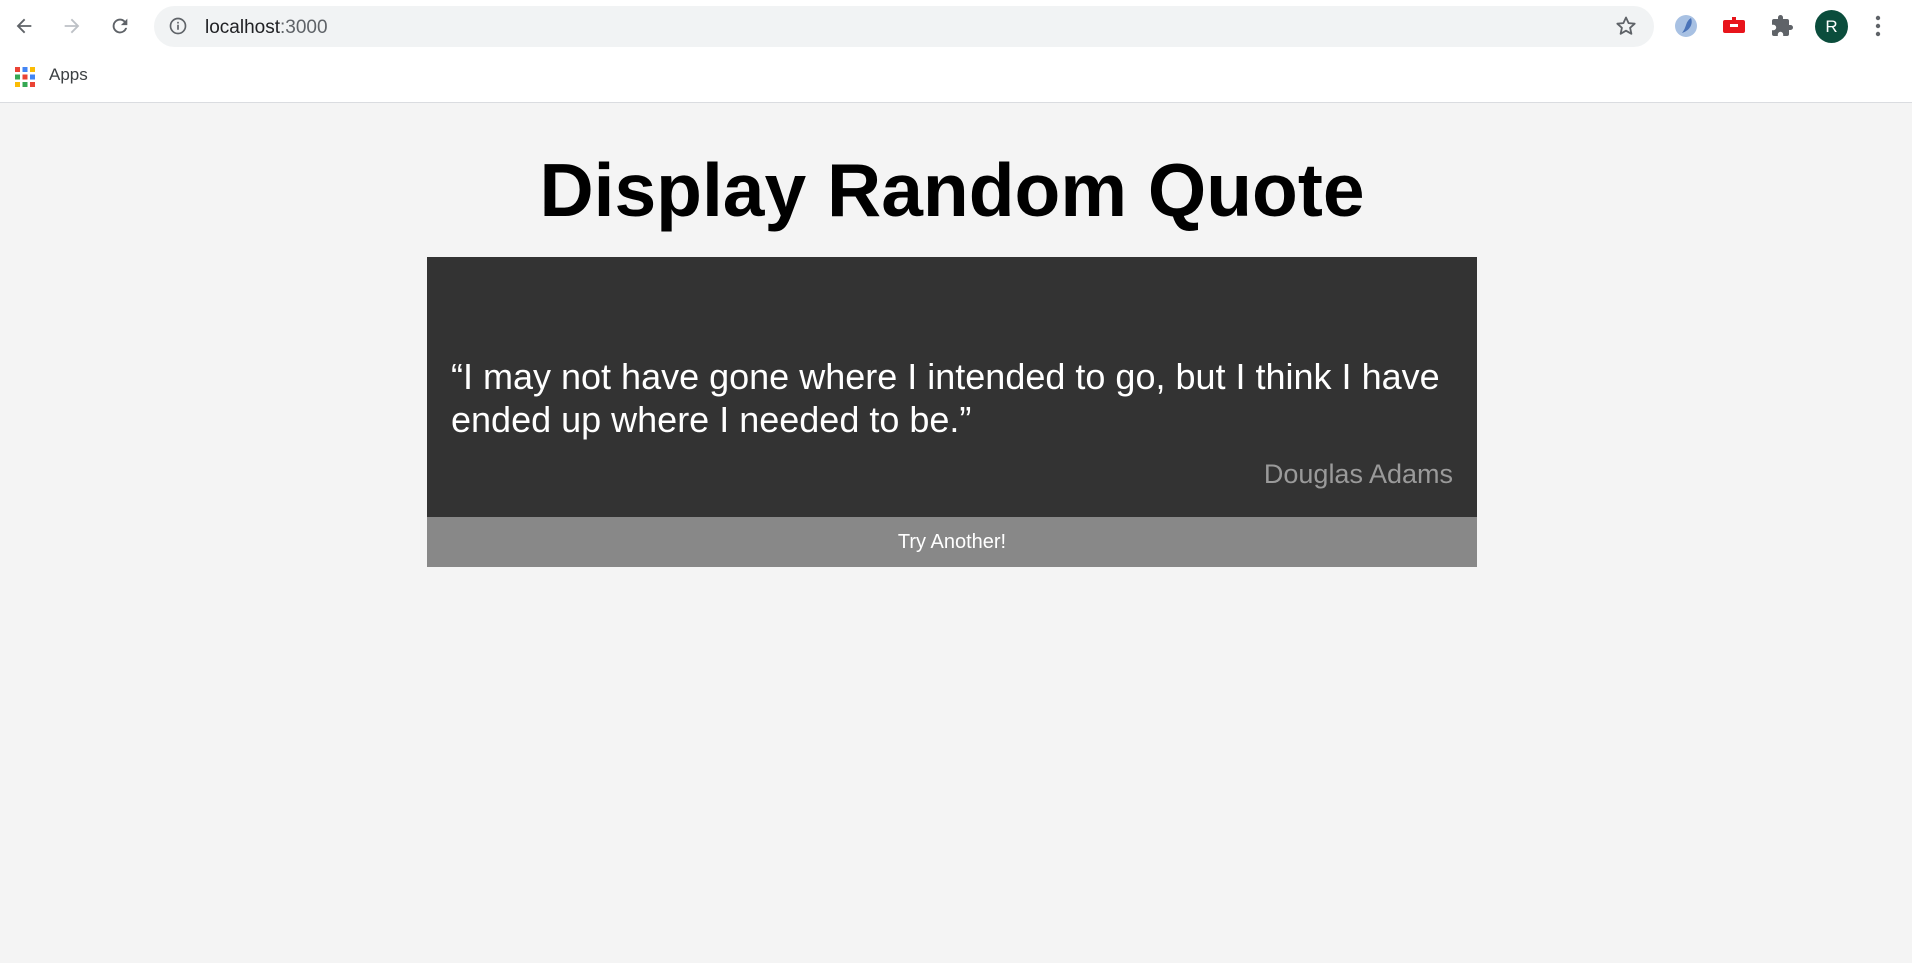 Image resolution: width=1912 pixels, height=963 pixels. What do you see at coordinates (242, 27) in the screenshot?
I see `url-host: localhost` at bounding box center [242, 27].